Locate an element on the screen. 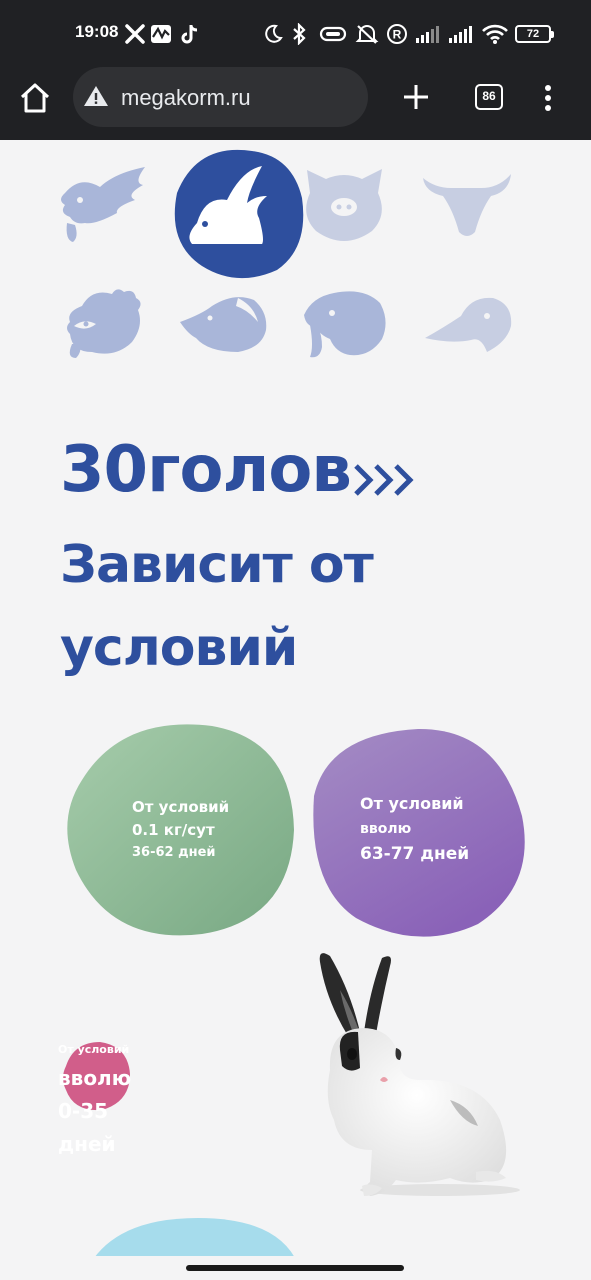 This screenshot has width=591, height=1280. turkey-icon is located at coordinates (345, 327).